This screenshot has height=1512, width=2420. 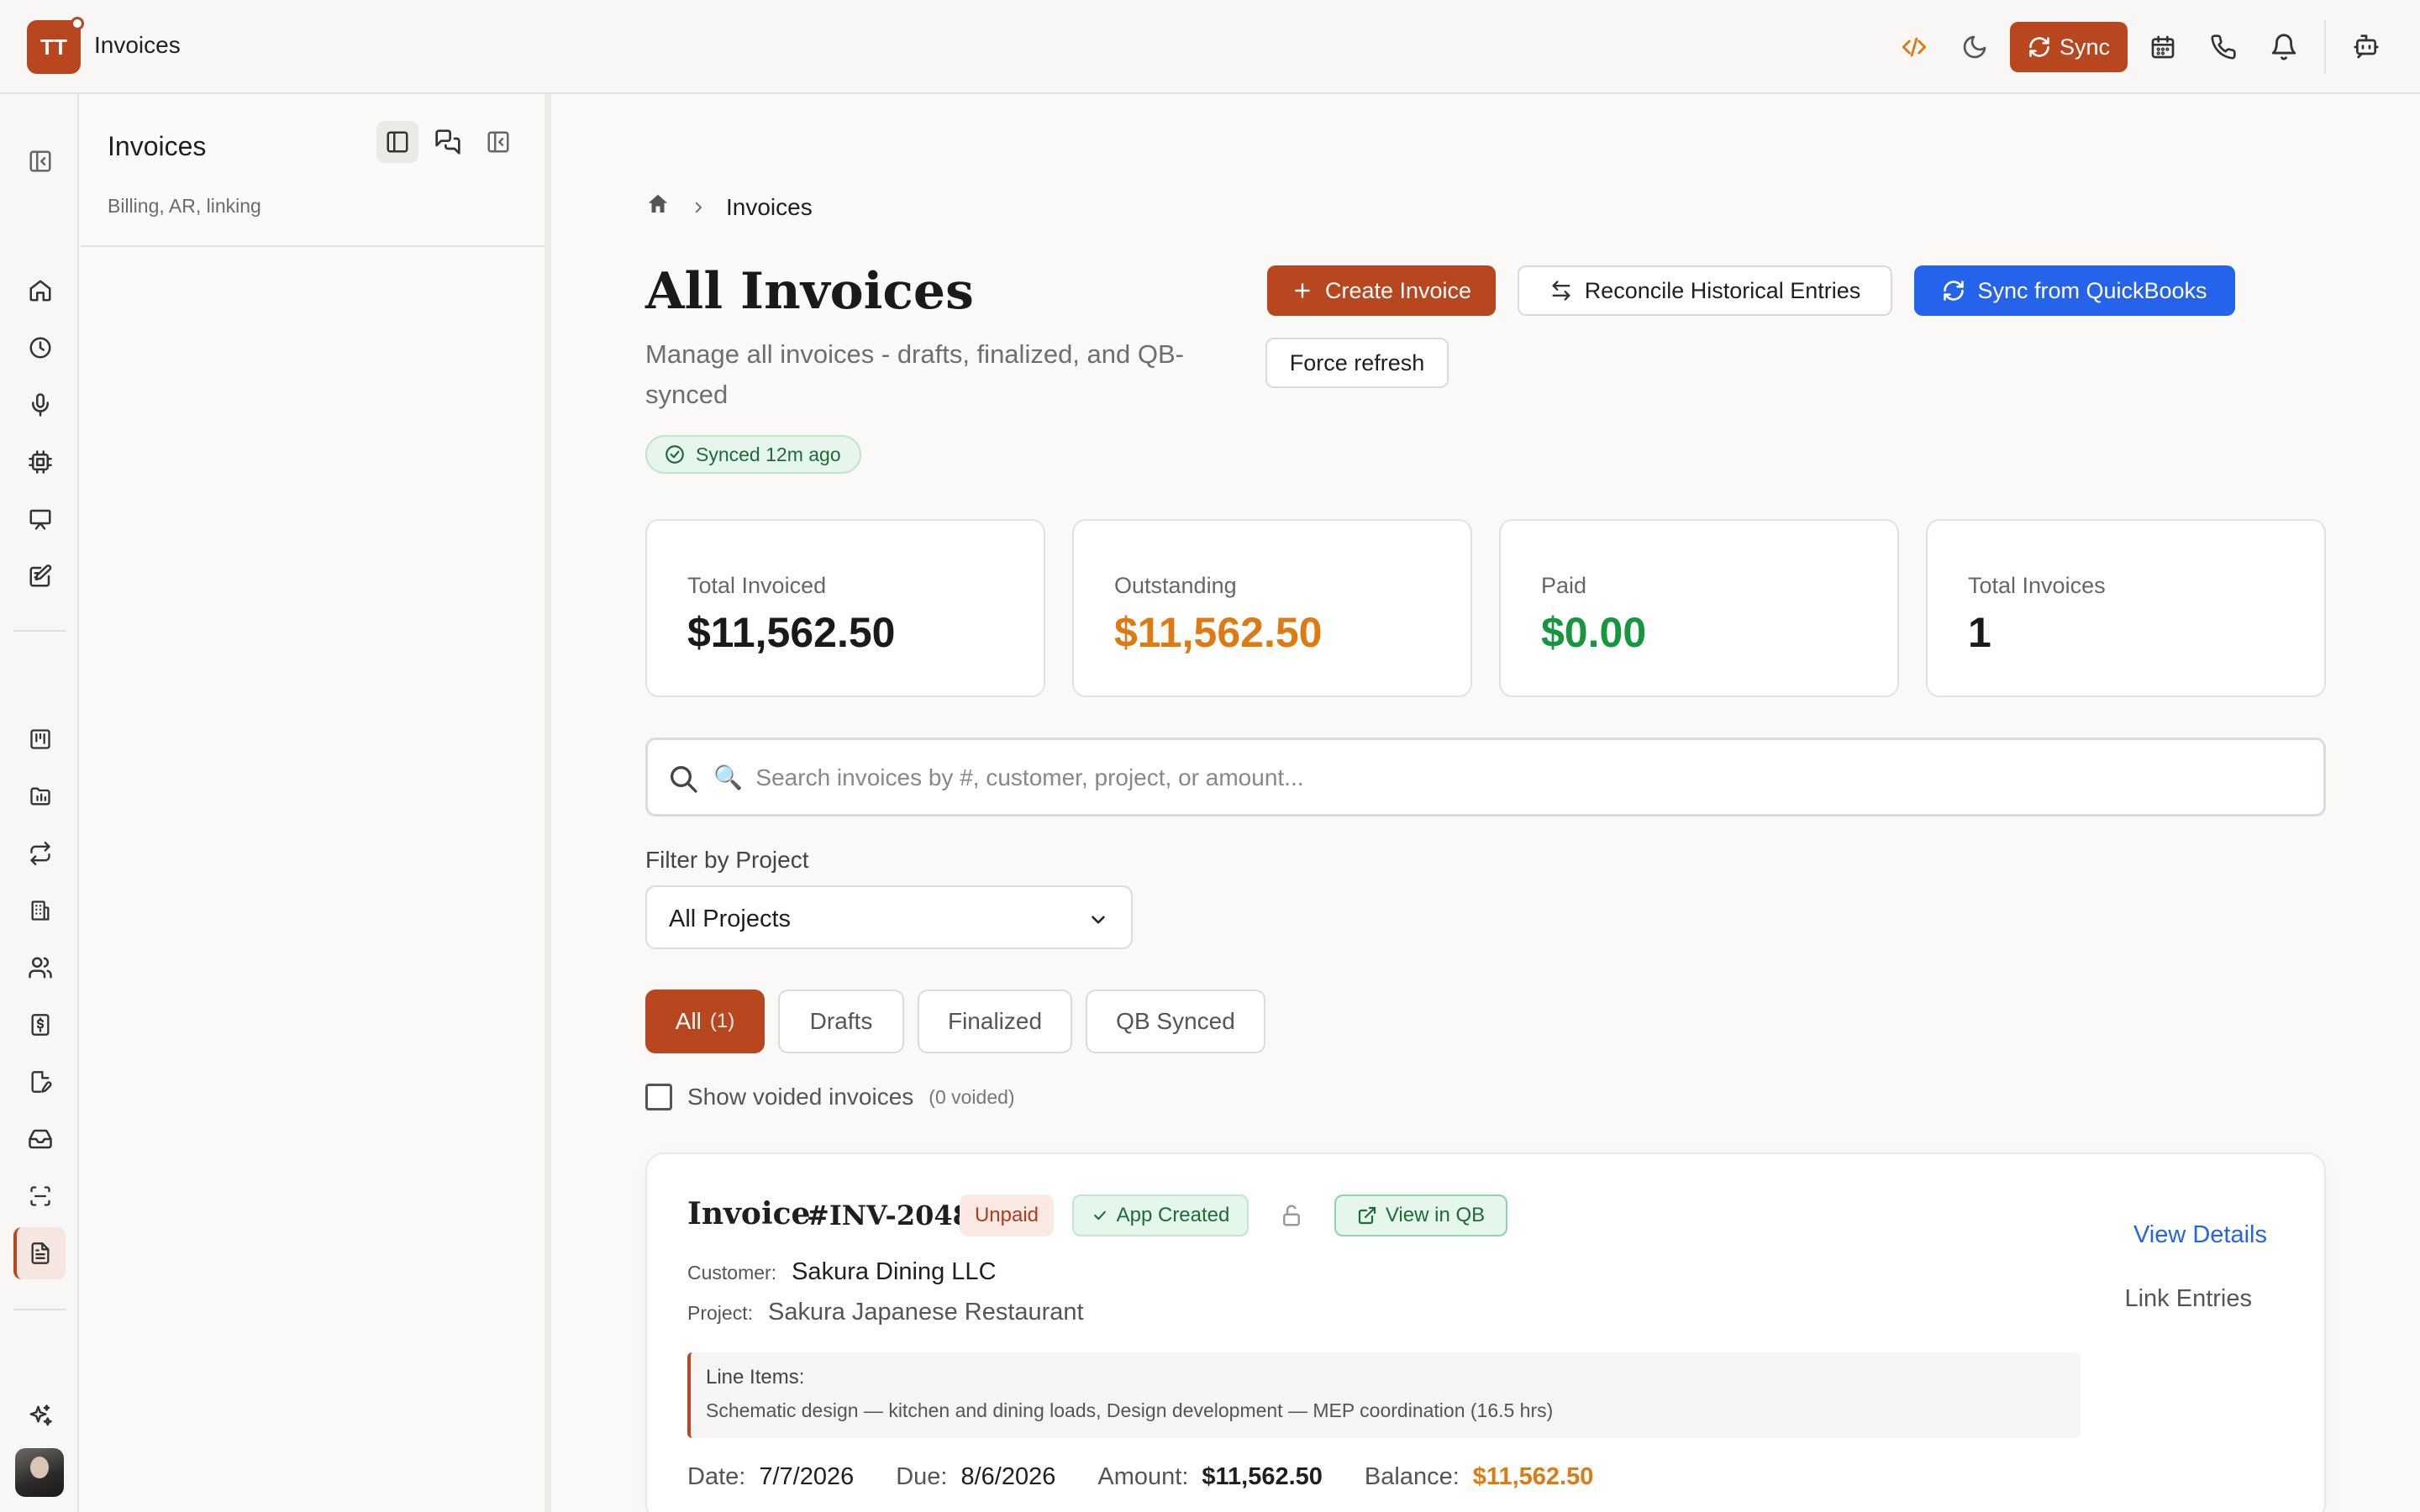 I want to click on search-input, so click(x=1503, y=778).